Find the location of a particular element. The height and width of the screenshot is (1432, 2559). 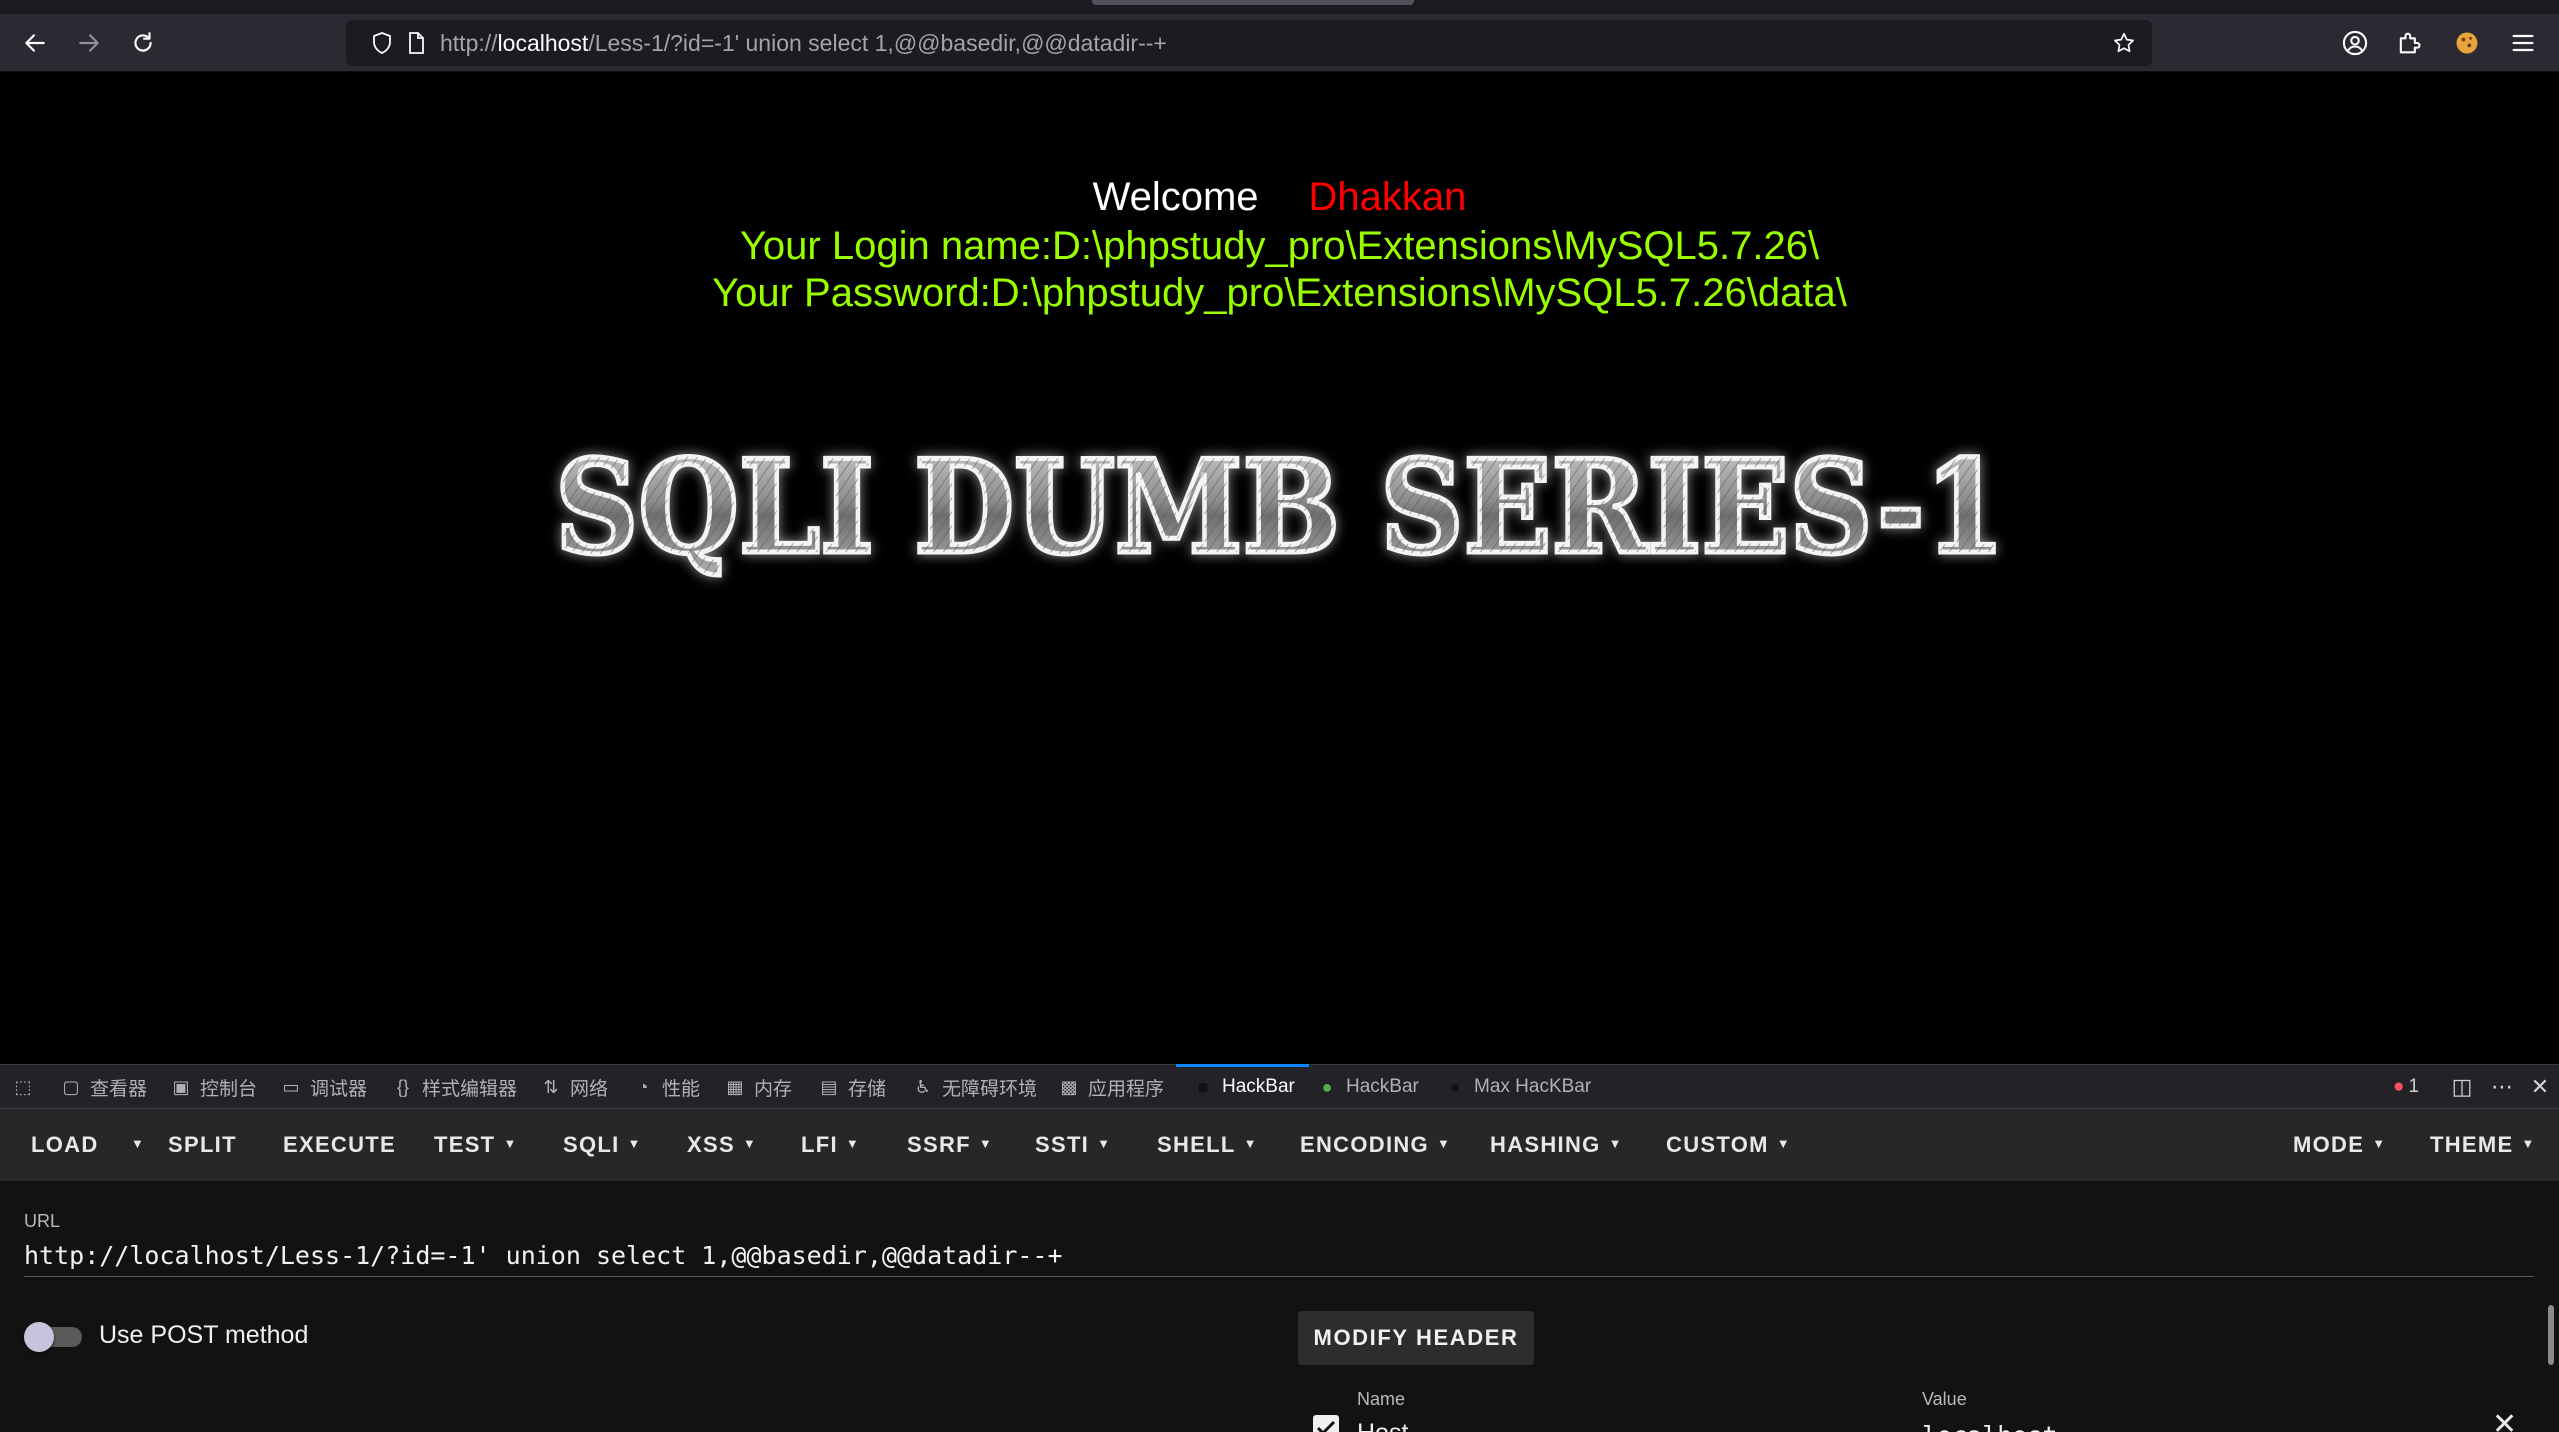

tab-label: Max HacKBar is located at coordinates (1533, 1086).